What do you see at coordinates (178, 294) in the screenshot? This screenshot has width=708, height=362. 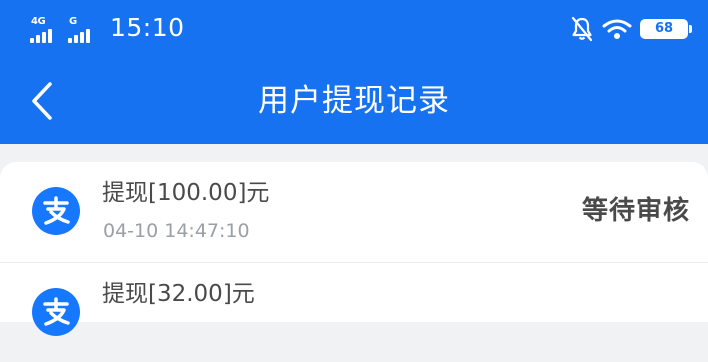 I see `record-title: 提现[32.00]元` at bounding box center [178, 294].